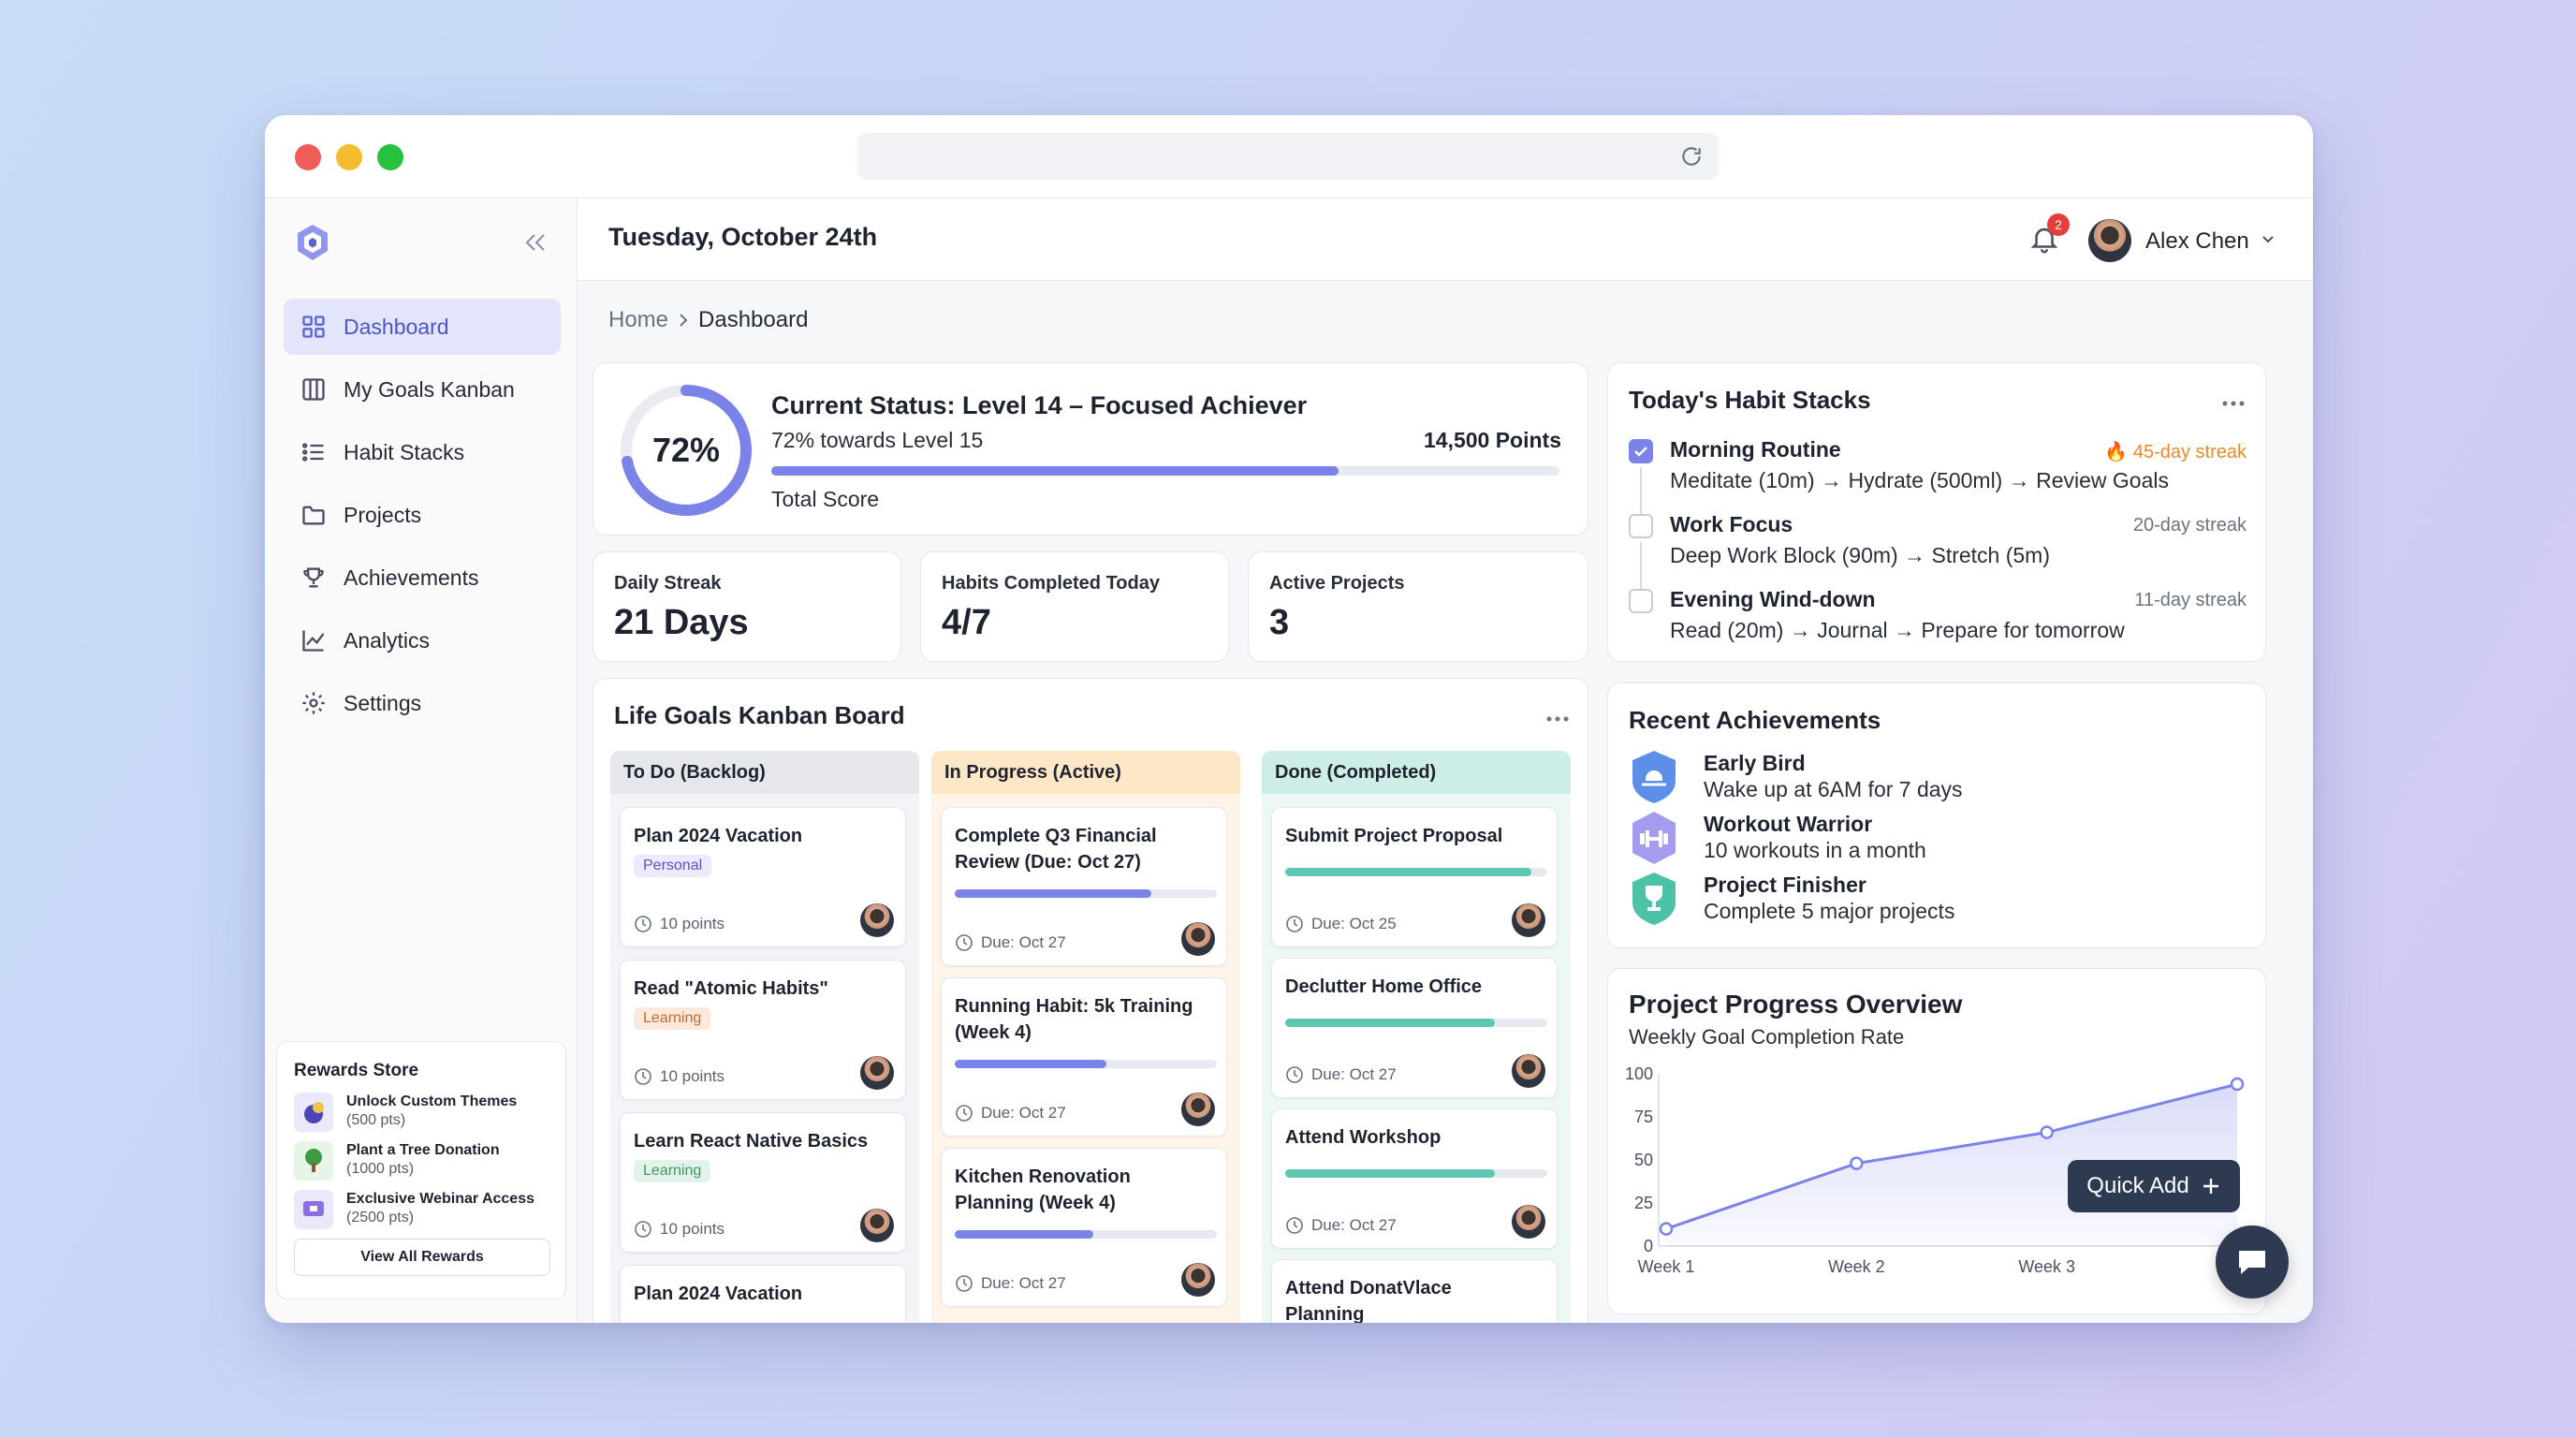 Image resolution: width=2576 pixels, height=1438 pixels. What do you see at coordinates (421, 1112) in the screenshot?
I see `reward-item: Unlock Custom Themes (500 pts)` at bounding box center [421, 1112].